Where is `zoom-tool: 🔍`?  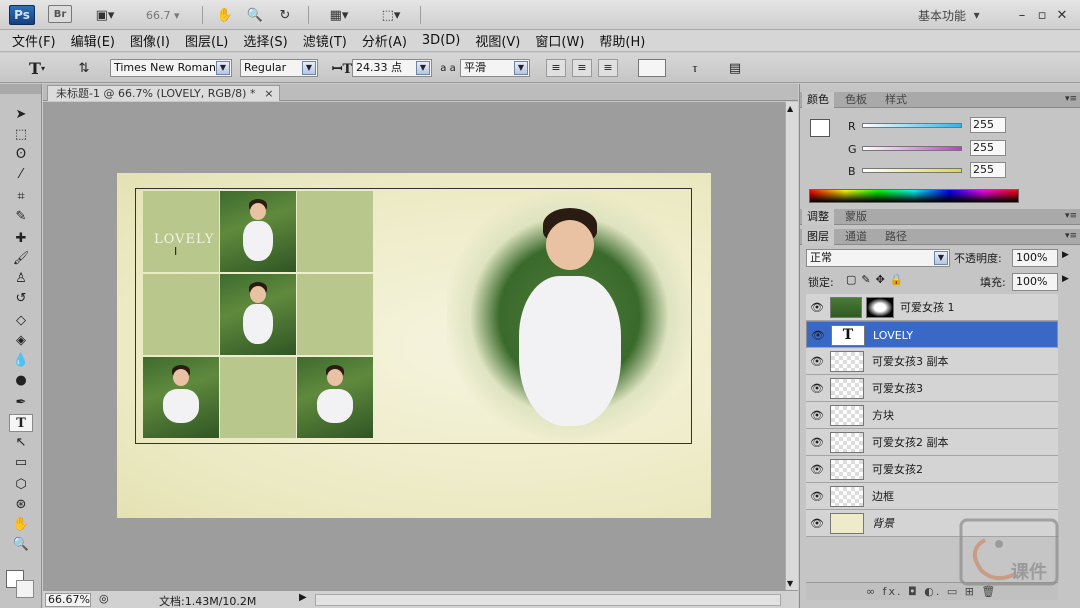 zoom-tool: 🔍 is located at coordinates (21, 545).